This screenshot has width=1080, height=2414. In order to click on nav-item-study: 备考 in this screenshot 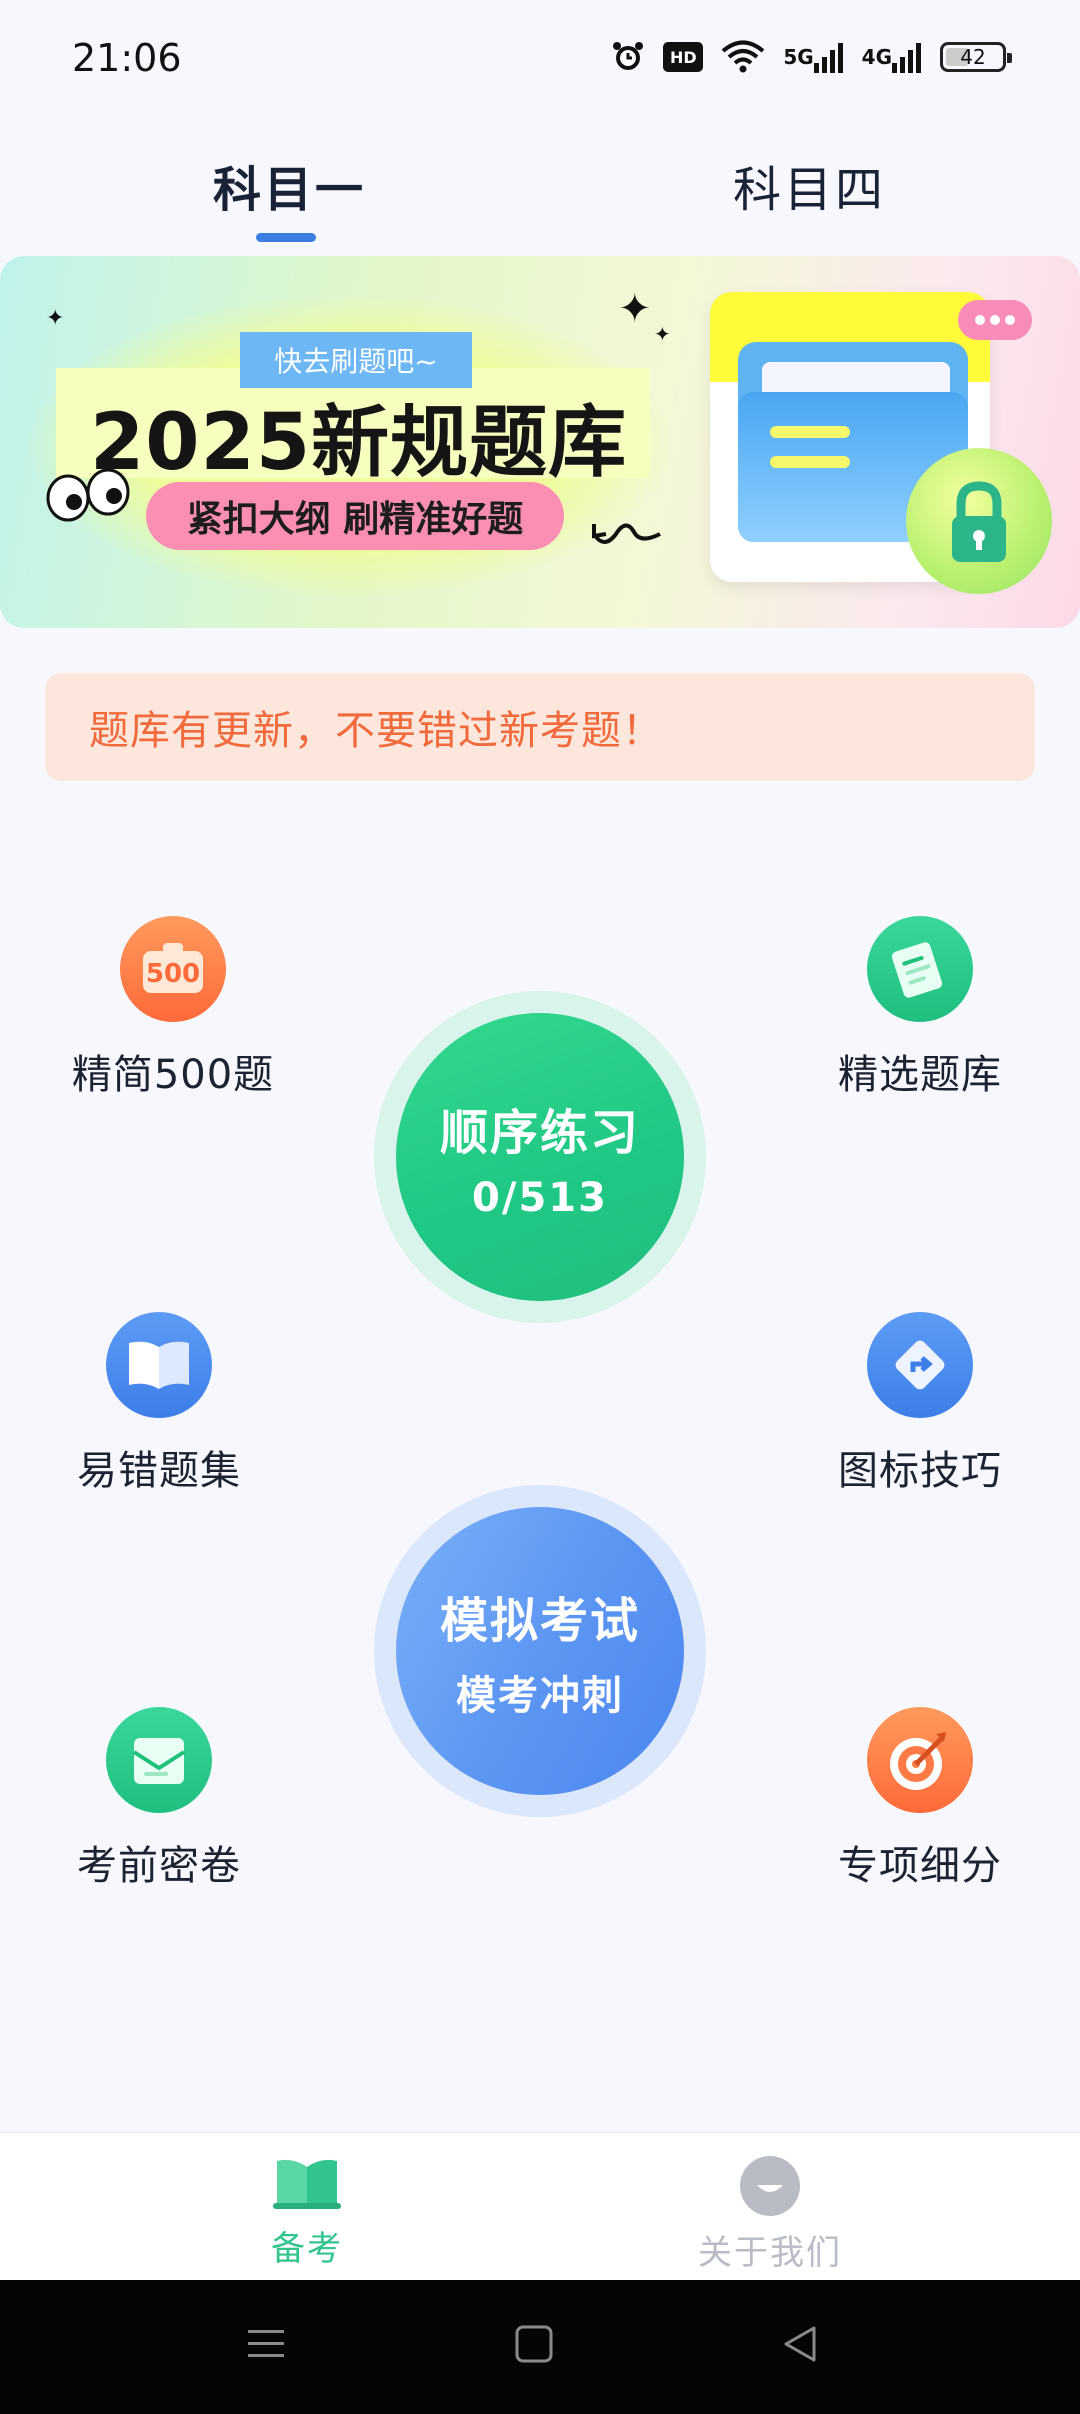, I will do `click(307, 2212)`.